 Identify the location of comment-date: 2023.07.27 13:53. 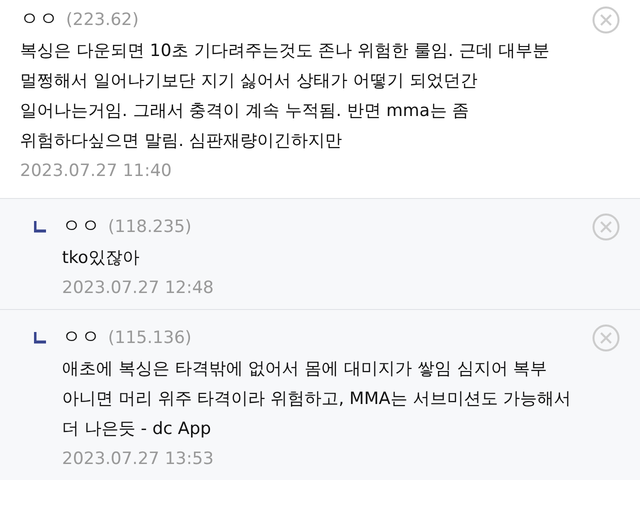
(138, 459).